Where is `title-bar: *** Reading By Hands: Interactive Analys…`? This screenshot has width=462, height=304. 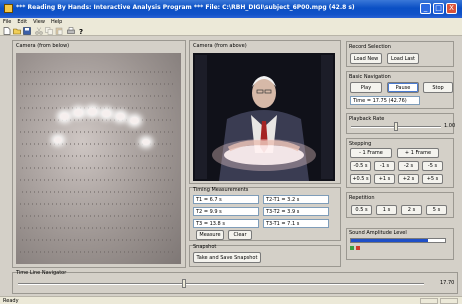
title-bar: *** Reading By Hands: Interactive Analys… is located at coordinates (231, 9).